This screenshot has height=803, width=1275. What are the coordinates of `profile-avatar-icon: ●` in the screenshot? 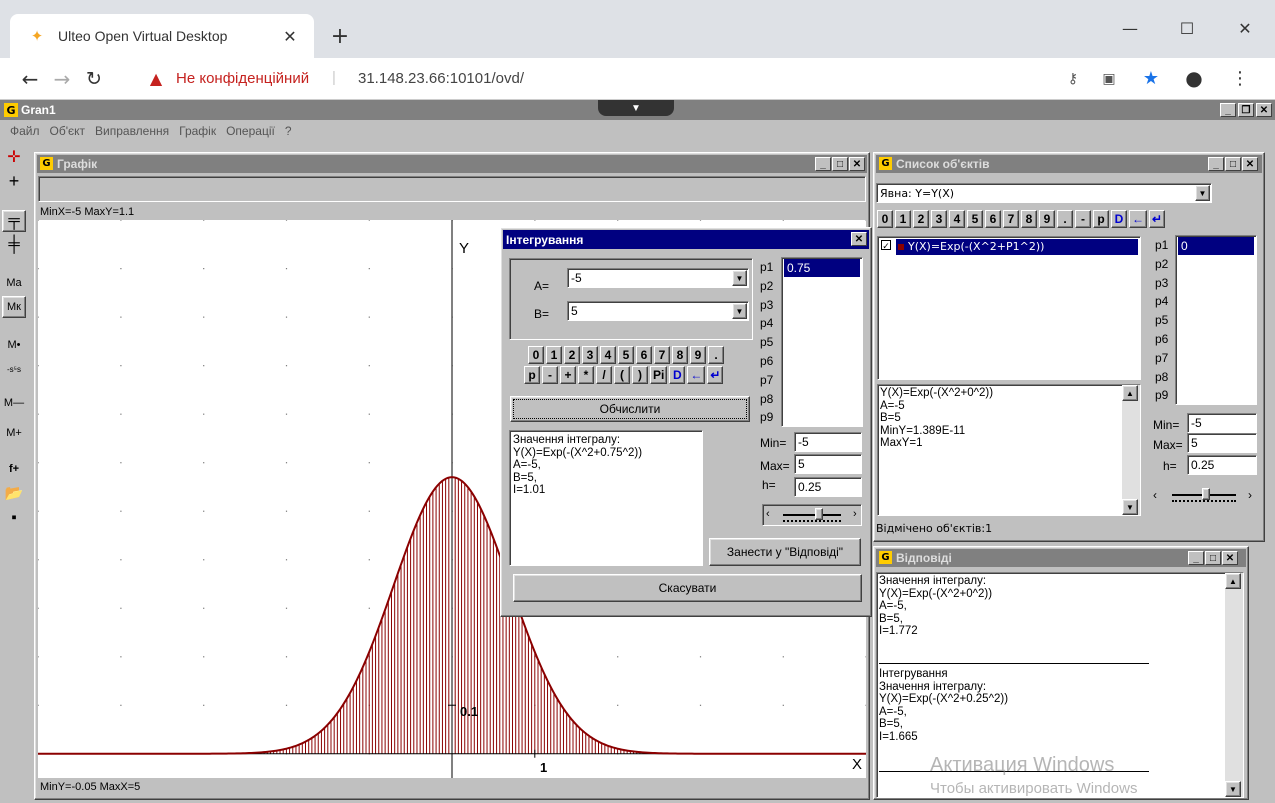 It's located at (1194, 78).